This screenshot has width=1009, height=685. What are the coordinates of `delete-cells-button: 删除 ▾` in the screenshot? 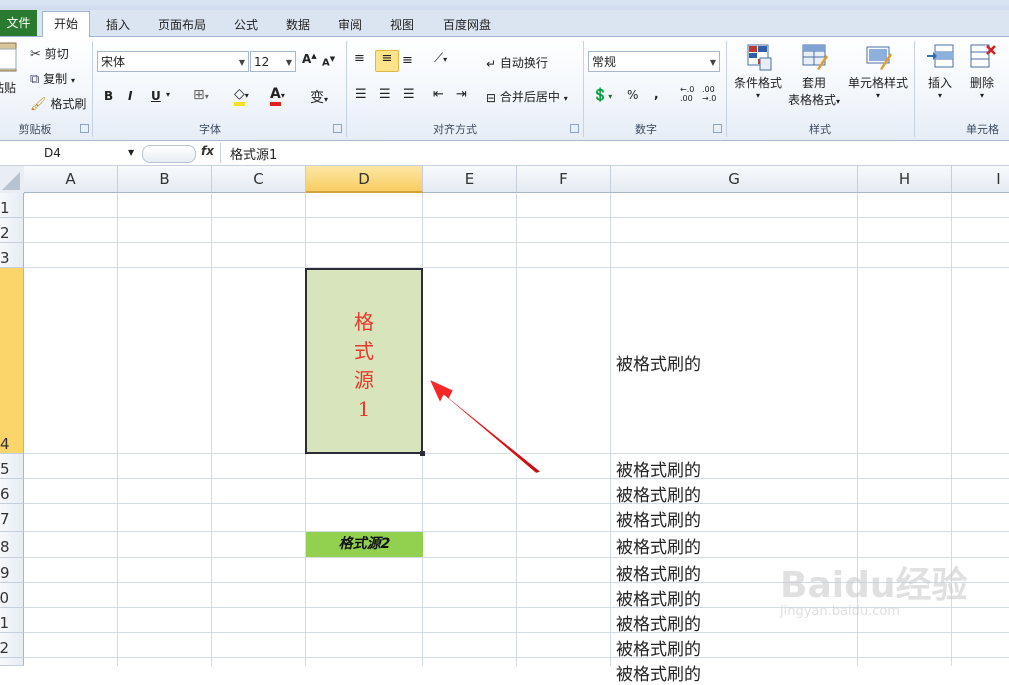 It's located at (982, 71).